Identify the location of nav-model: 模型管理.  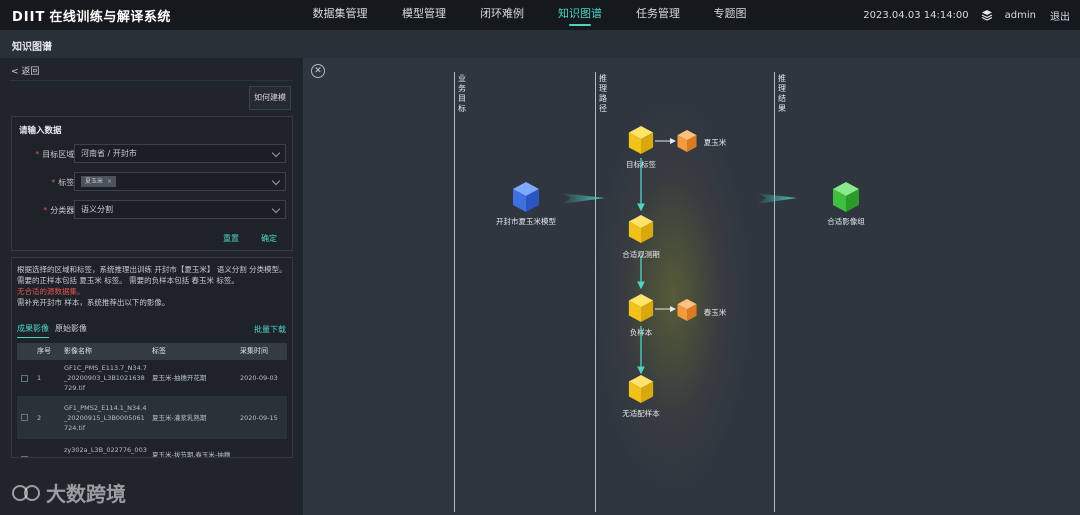
(424, 15).